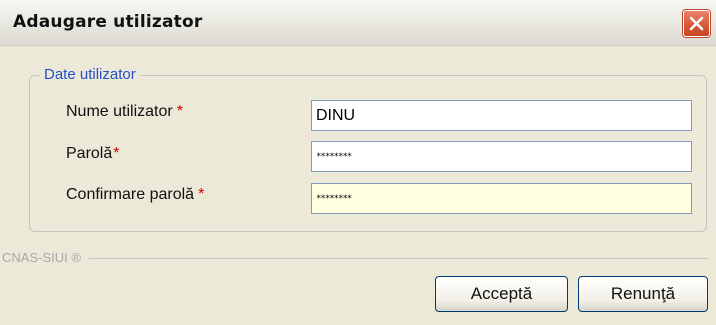 This screenshot has width=716, height=325. I want to click on username-required-mark: *, so click(179, 111).